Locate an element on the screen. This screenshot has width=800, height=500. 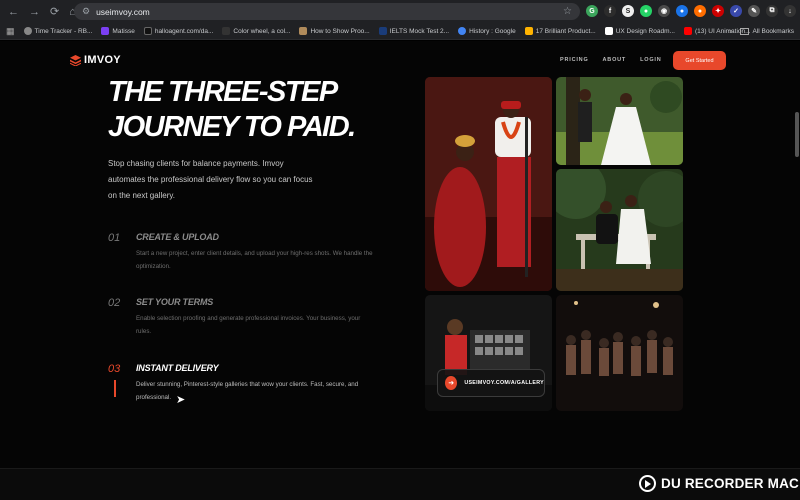
extensions-bar: G f S ● ◉ ● ● ✦ ✓ ✎ ⧉ ↓ ● ⋮ is located at coordinates (693, 11).